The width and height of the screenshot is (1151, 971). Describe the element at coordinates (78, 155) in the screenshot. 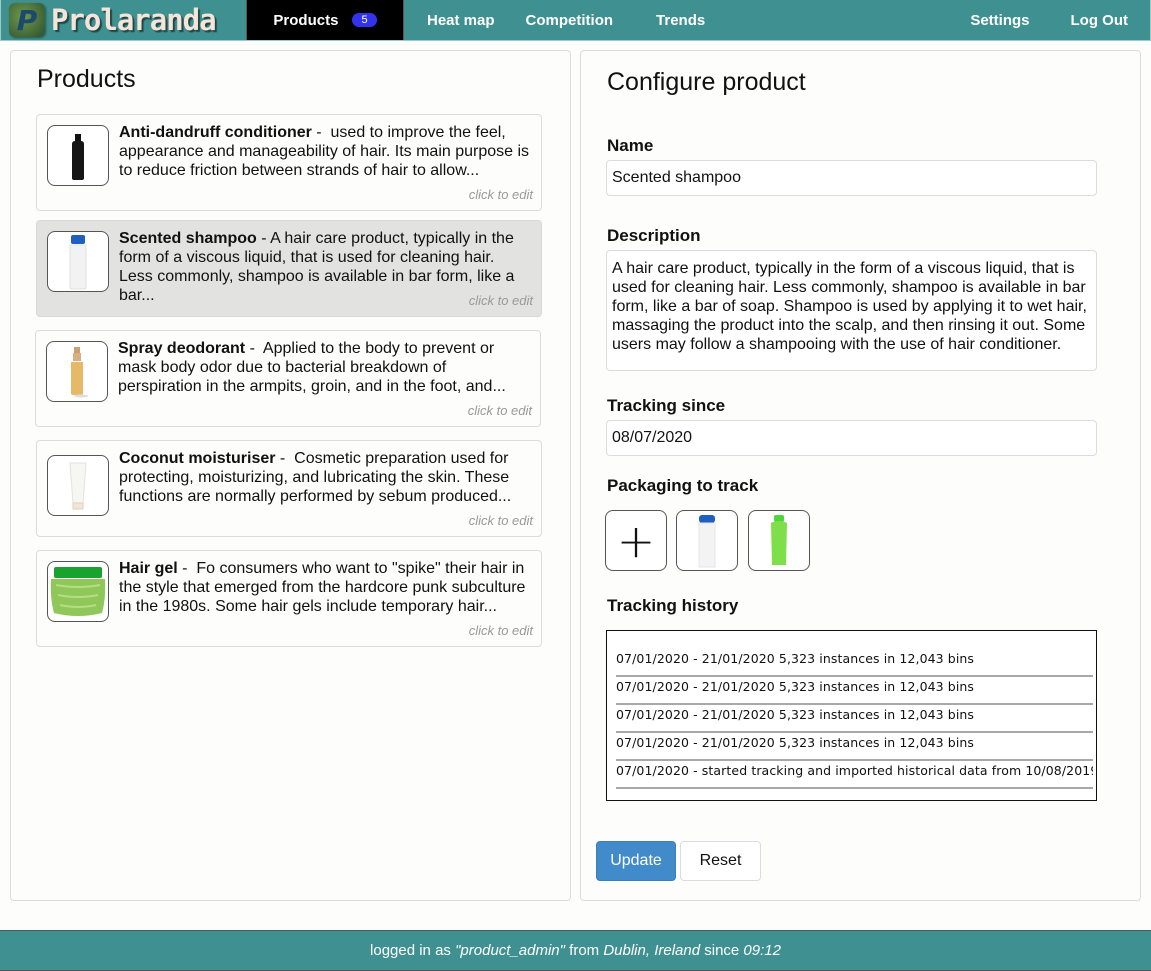

I see `black-bottle-icon` at that location.